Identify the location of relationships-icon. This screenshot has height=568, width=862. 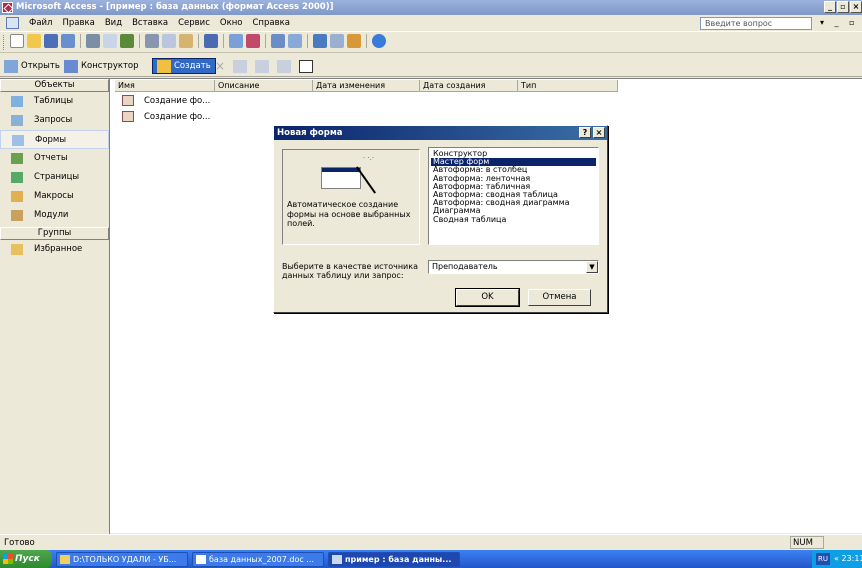
(337, 41).